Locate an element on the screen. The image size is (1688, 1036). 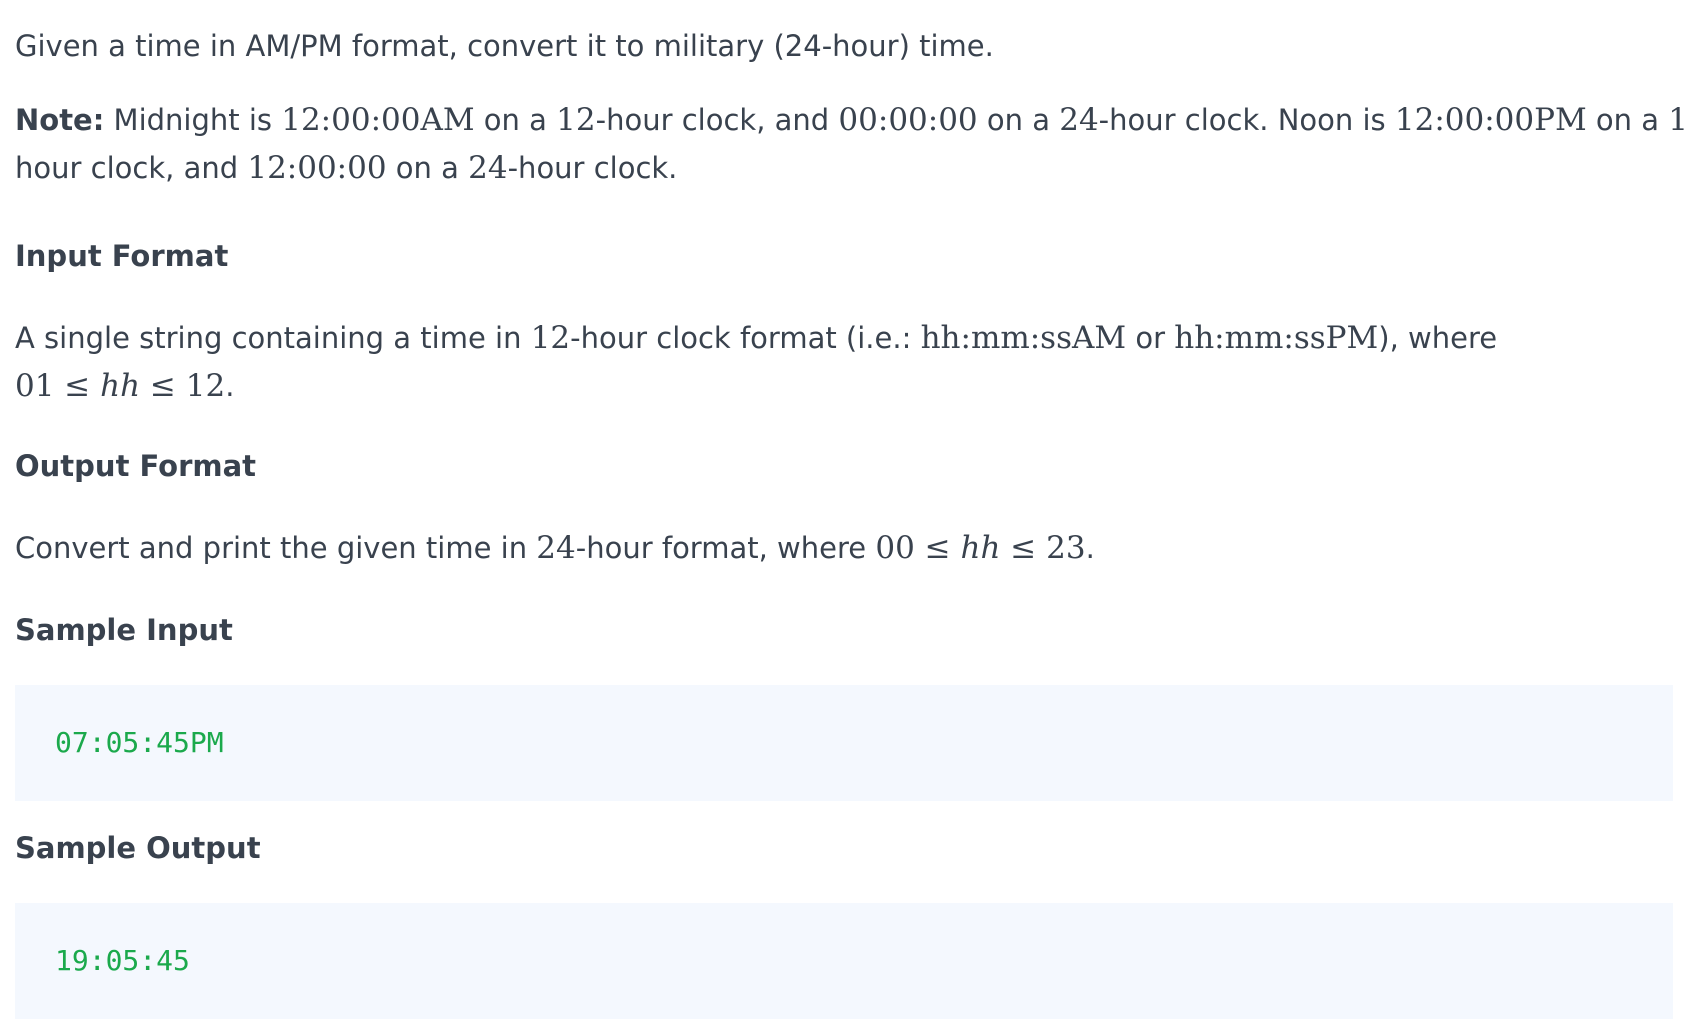
input-text: -hour clock format (i.e.: is located at coordinates (745, 338).